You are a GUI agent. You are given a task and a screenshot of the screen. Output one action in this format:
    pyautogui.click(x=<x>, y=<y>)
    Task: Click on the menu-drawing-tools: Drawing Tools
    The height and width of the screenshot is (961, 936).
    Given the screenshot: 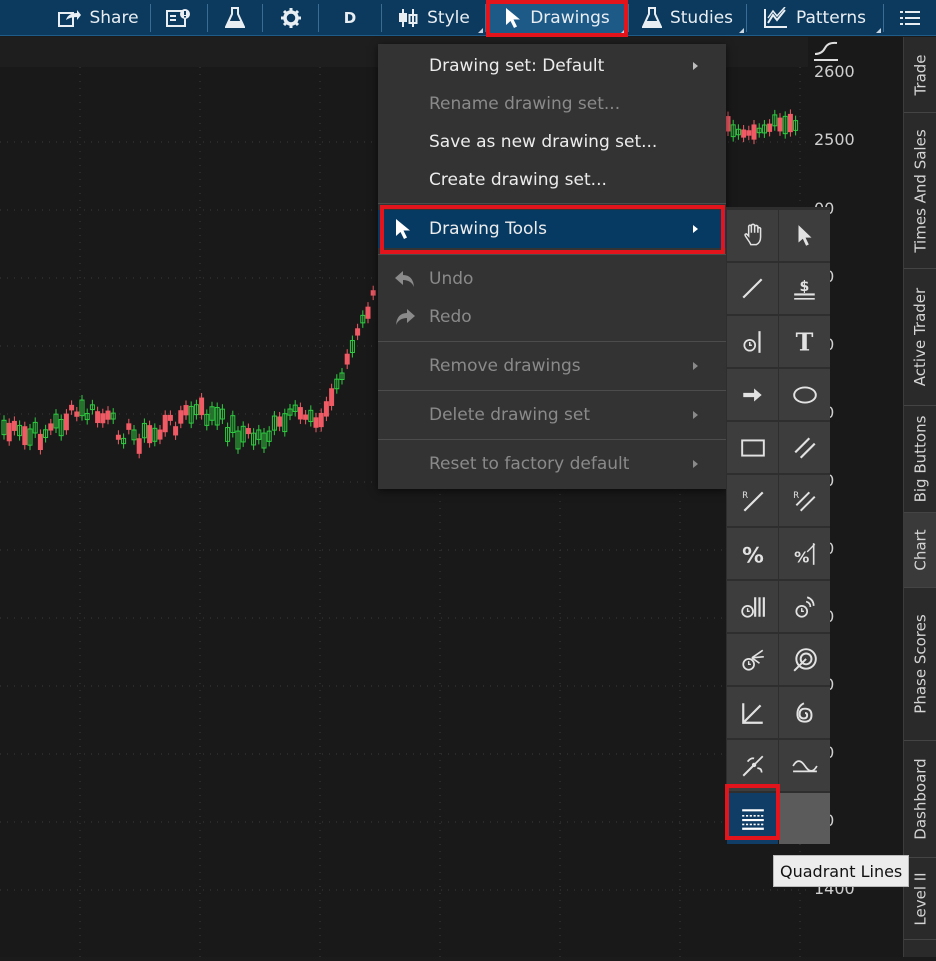 What is the action you would take?
    pyautogui.click(x=552, y=229)
    